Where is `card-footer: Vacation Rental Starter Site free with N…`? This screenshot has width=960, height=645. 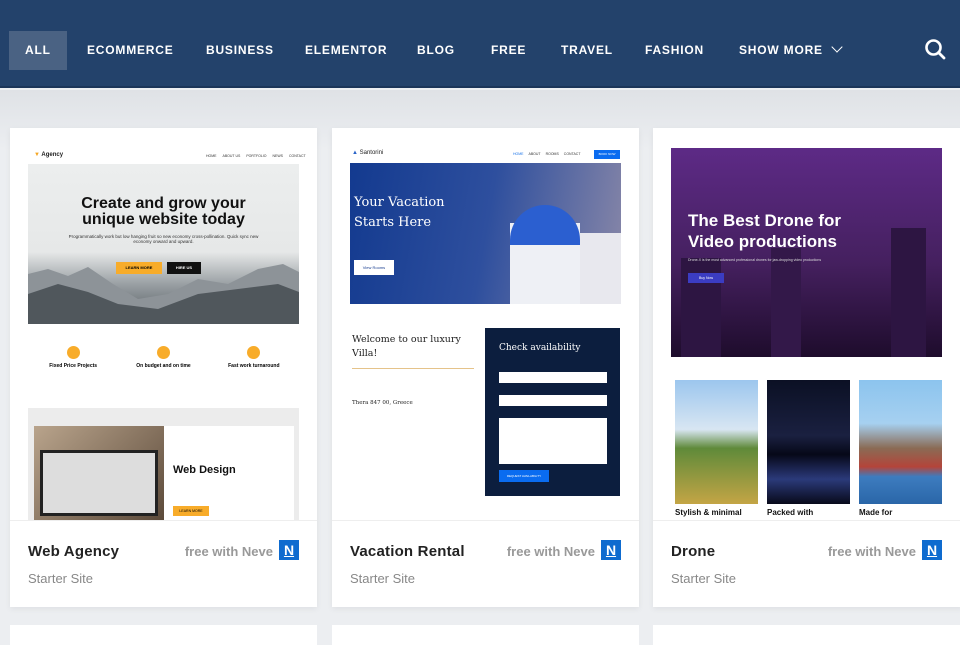 card-footer: Vacation Rental Starter Site free with N… is located at coordinates (485, 563).